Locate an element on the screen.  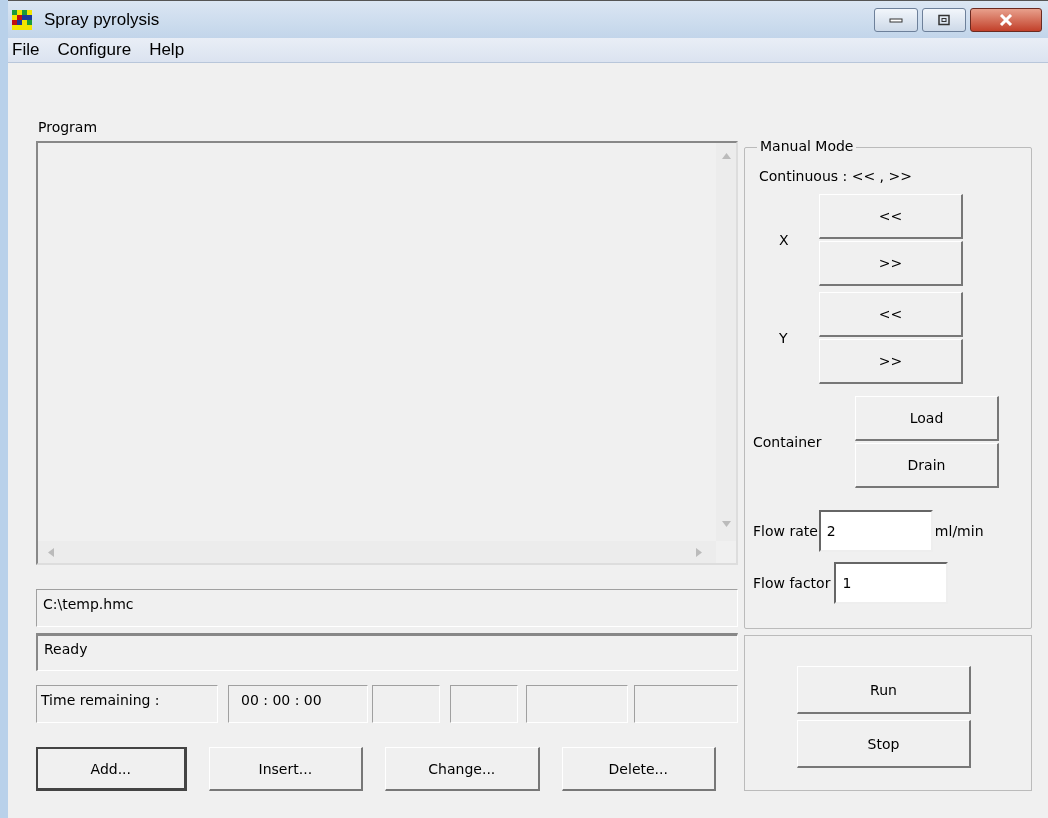
container-label: Container is located at coordinates (787, 442).